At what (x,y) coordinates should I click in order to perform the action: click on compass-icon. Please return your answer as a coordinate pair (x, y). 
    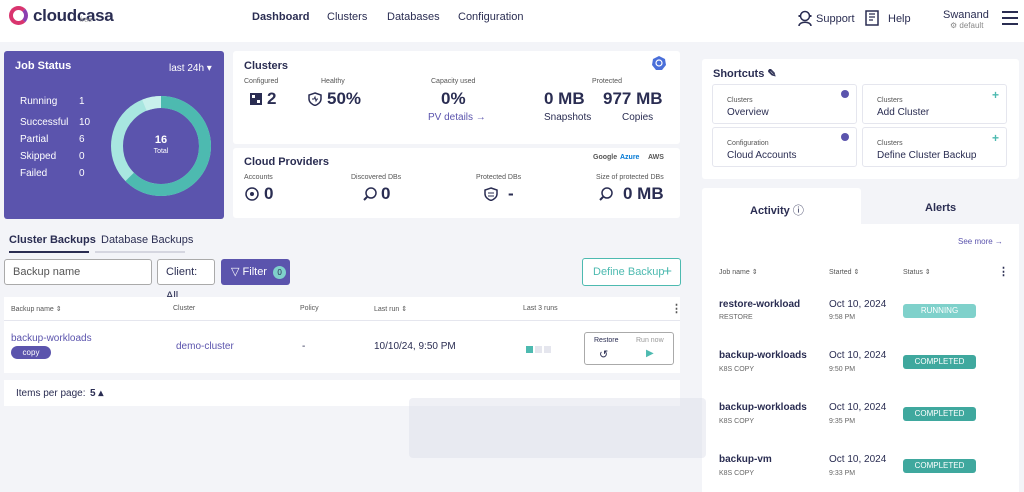
    Looking at the image, I should click on (845, 94).